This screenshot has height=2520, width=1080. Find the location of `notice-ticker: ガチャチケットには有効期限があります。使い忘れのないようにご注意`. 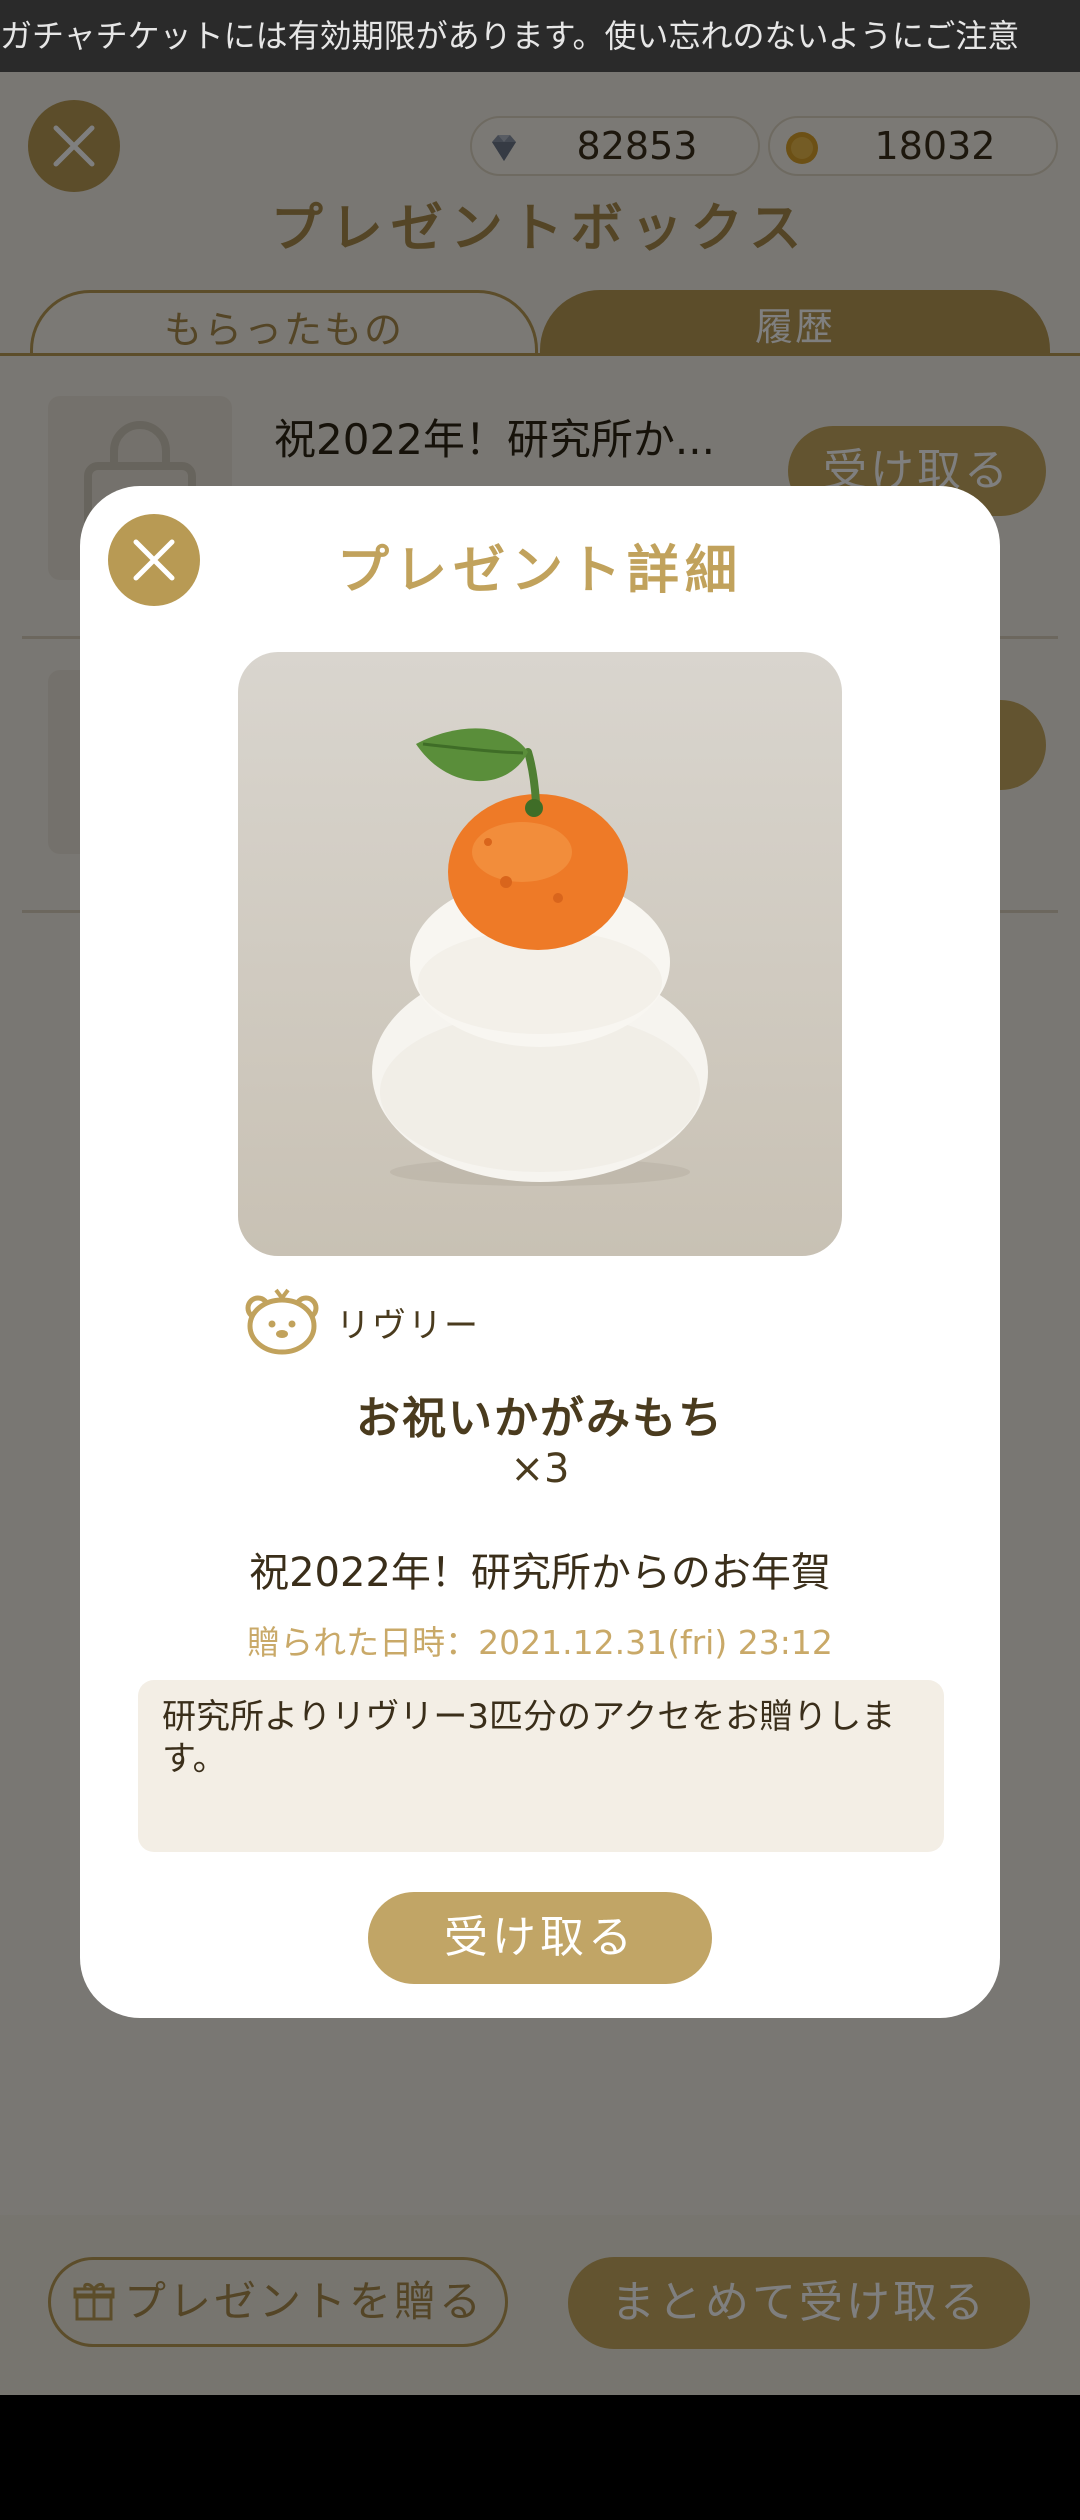

notice-ticker: ガチャチケットには有効期限があります。使い忘れのないようにご注意 is located at coordinates (540, 36).